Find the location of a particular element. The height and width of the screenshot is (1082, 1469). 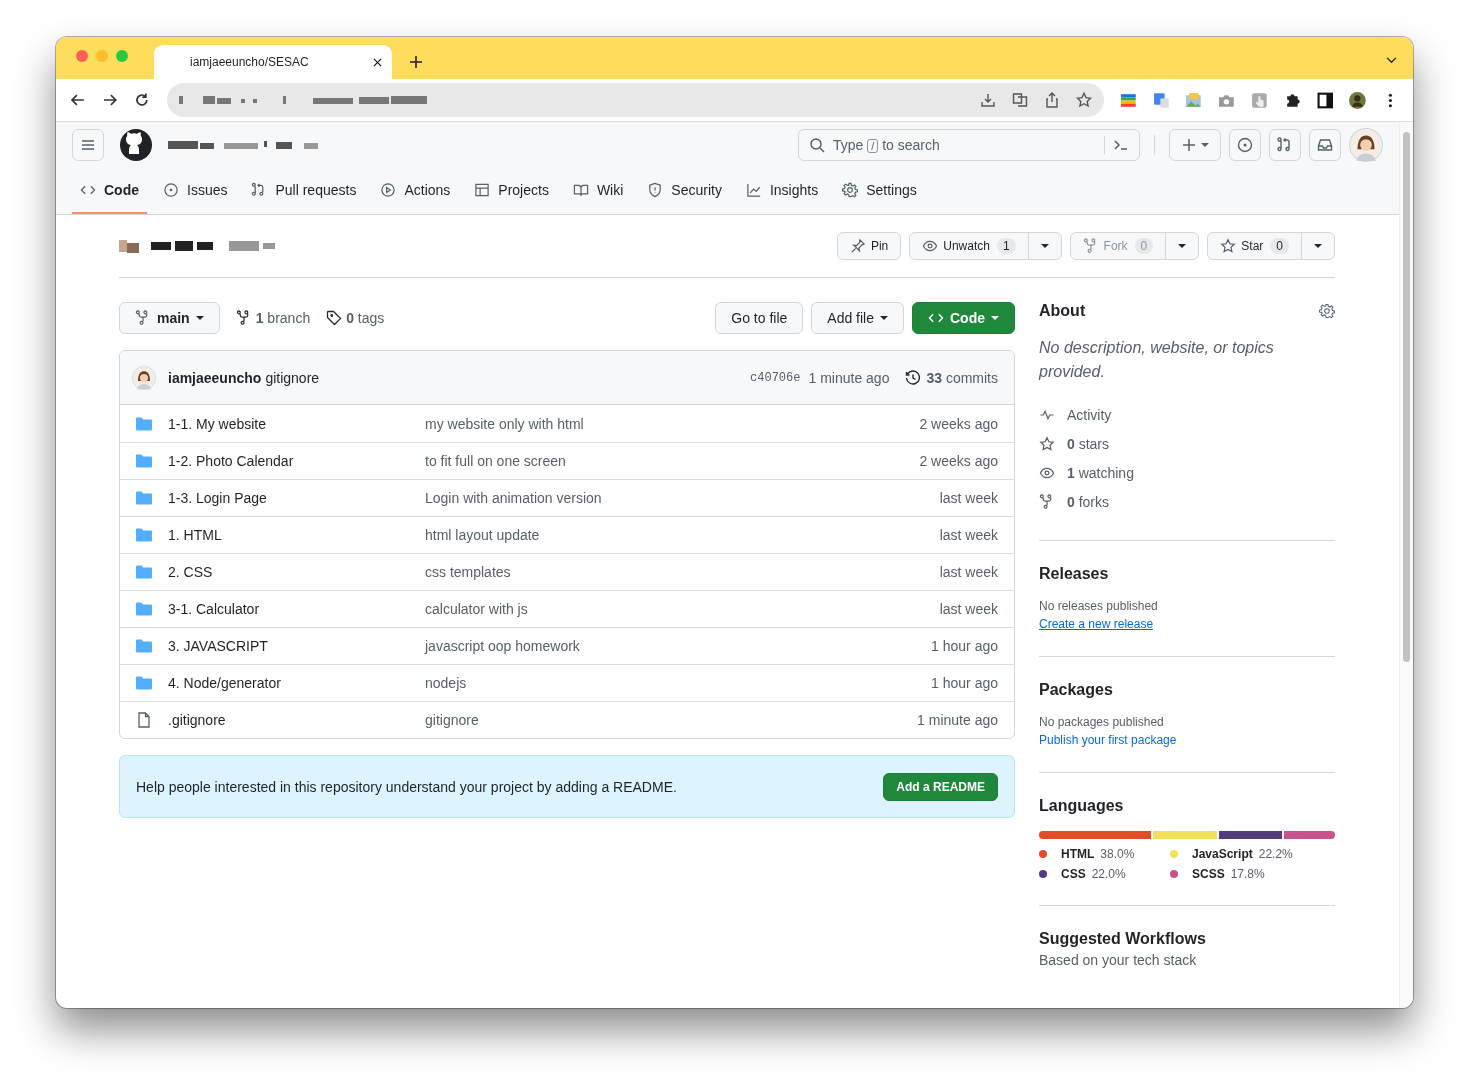

language-item: JavaScript 22.2% is located at coordinates (1232, 854).